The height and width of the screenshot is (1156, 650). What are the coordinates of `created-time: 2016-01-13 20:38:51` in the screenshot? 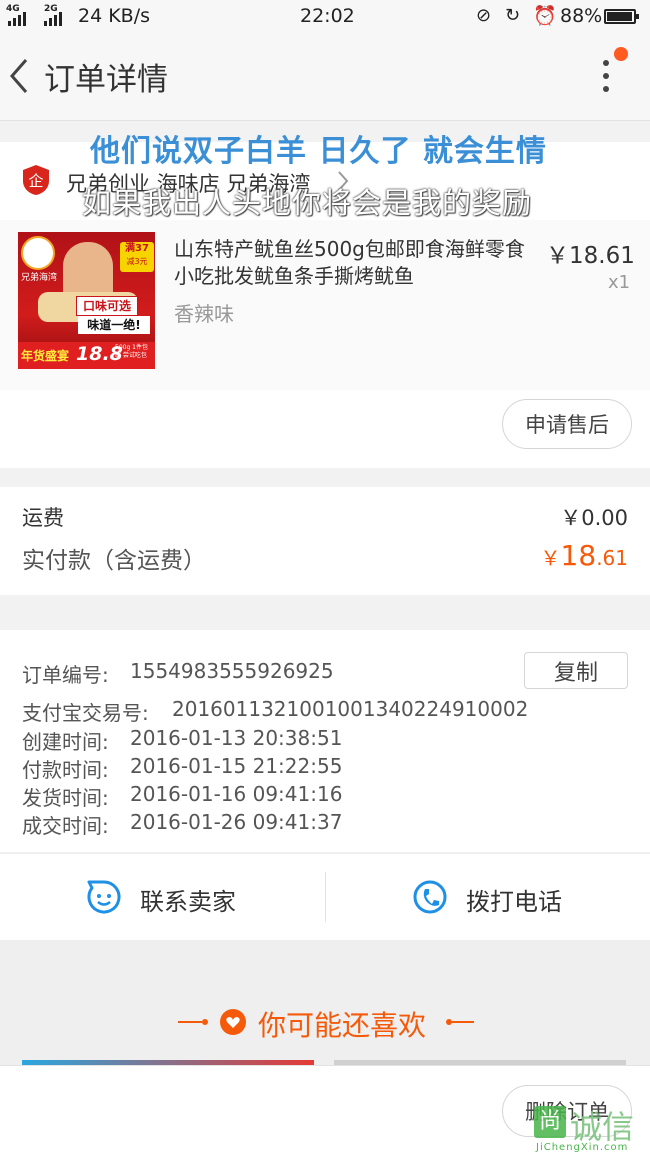 It's located at (236, 738).